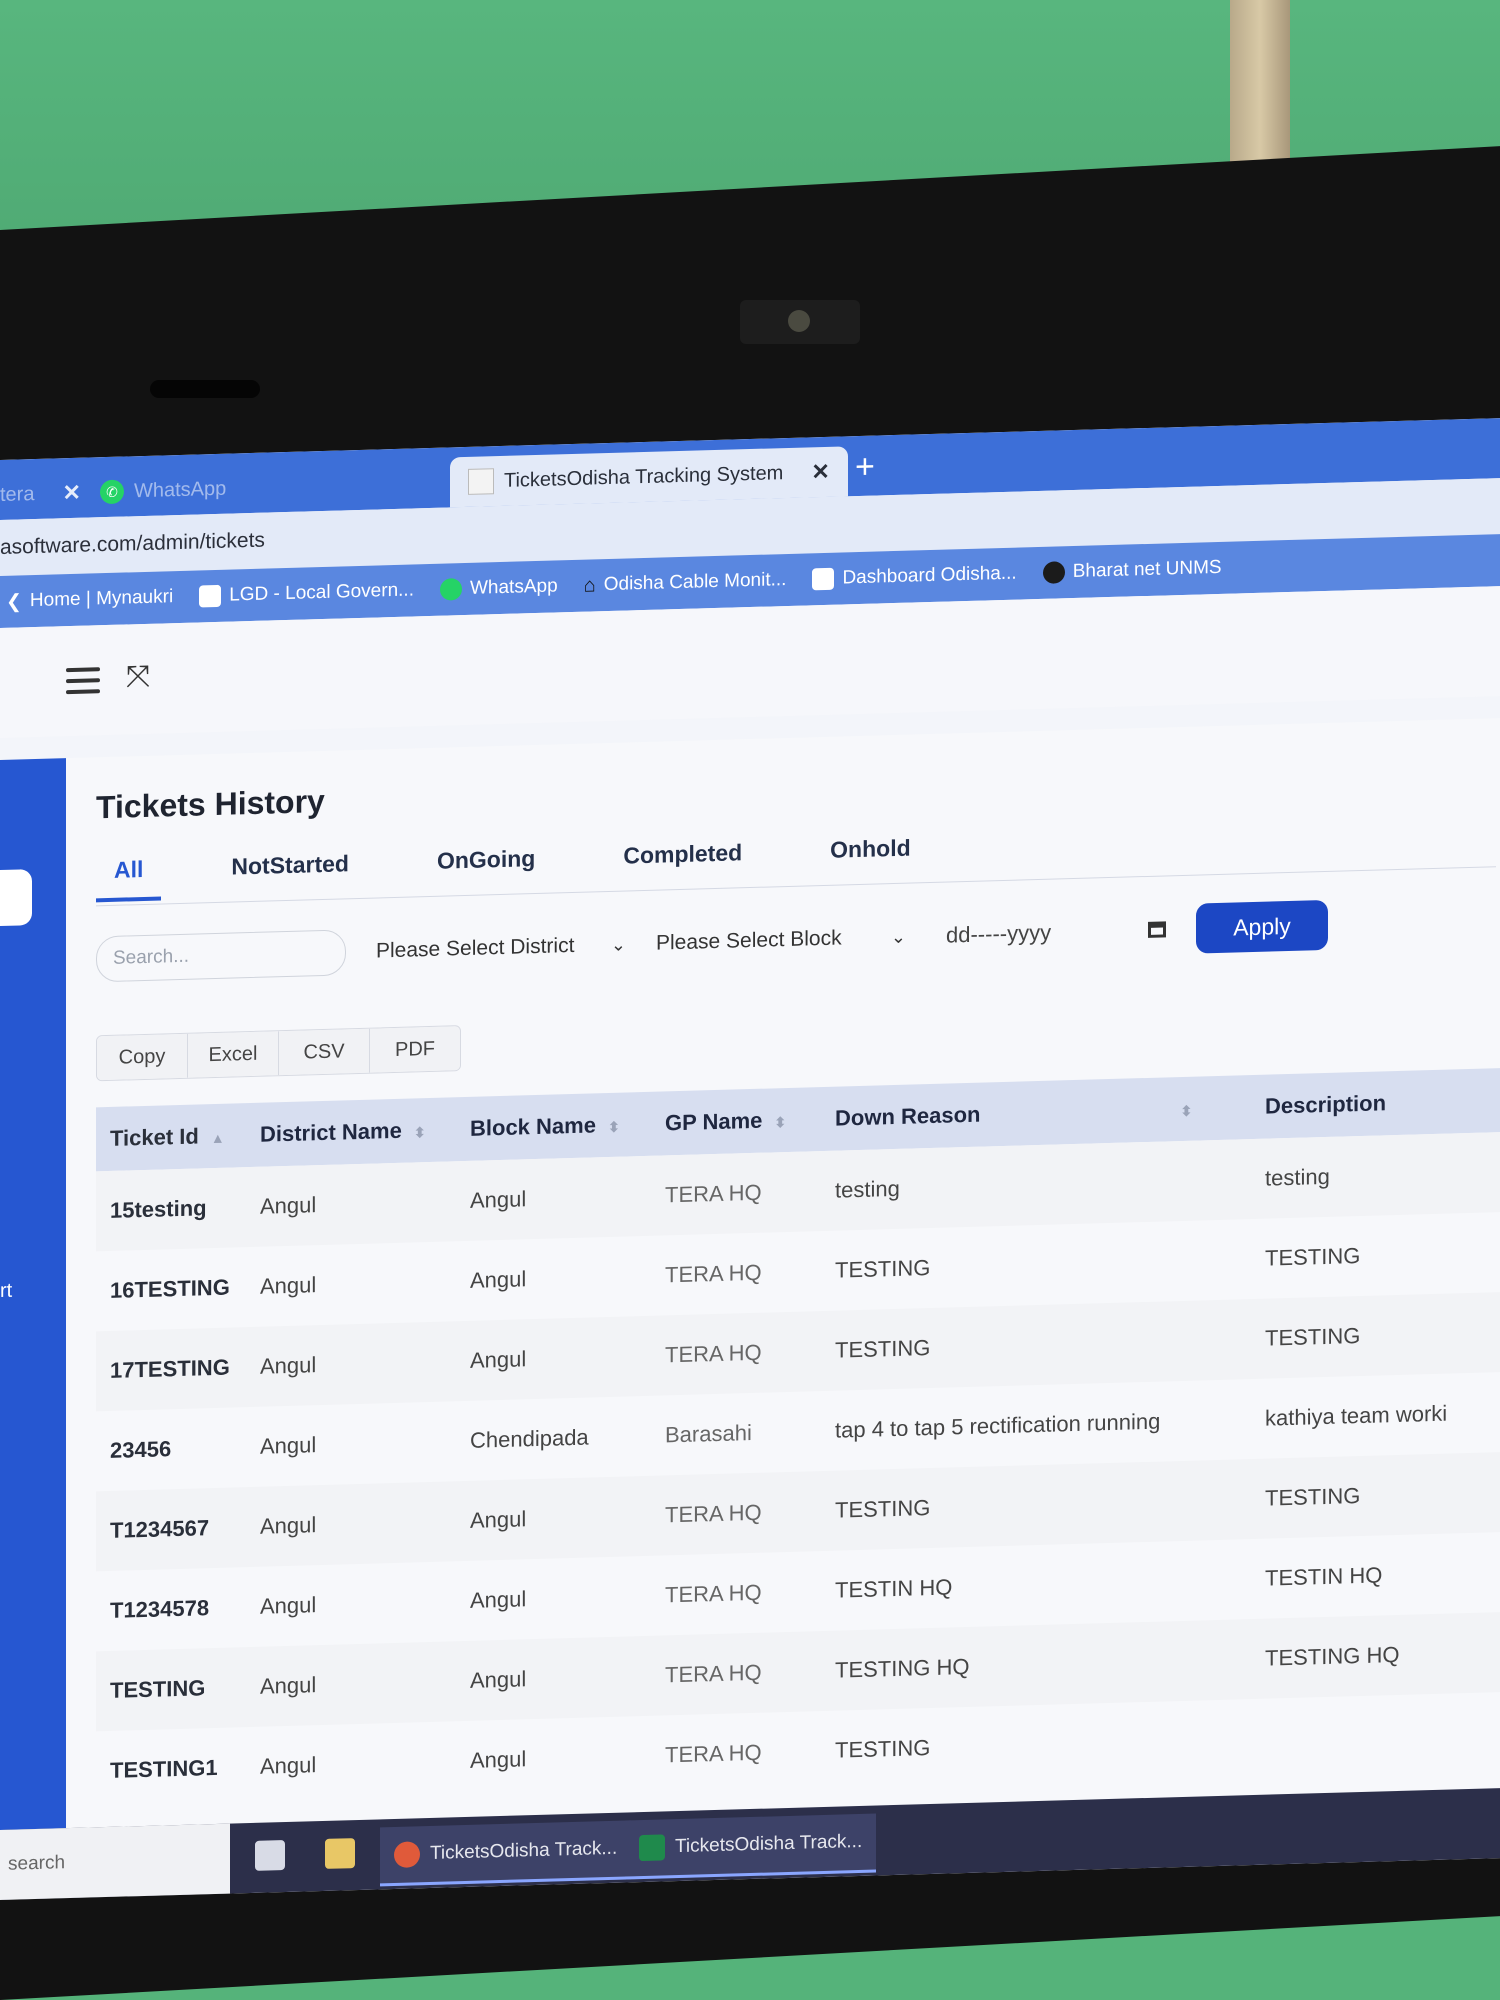  What do you see at coordinates (132, 543) in the screenshot?
I see `url-text: asoftware.com/admin/tickets` at bounding box center [132, 543].